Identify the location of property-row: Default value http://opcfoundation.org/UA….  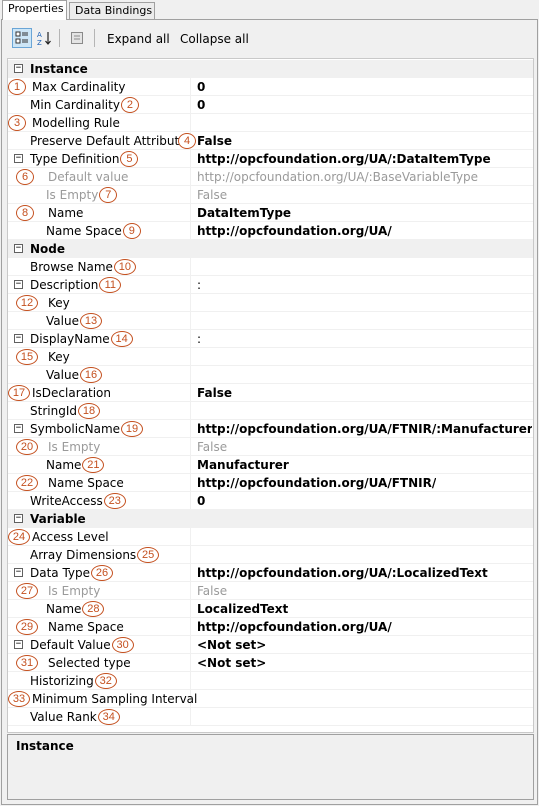
(270, 177).